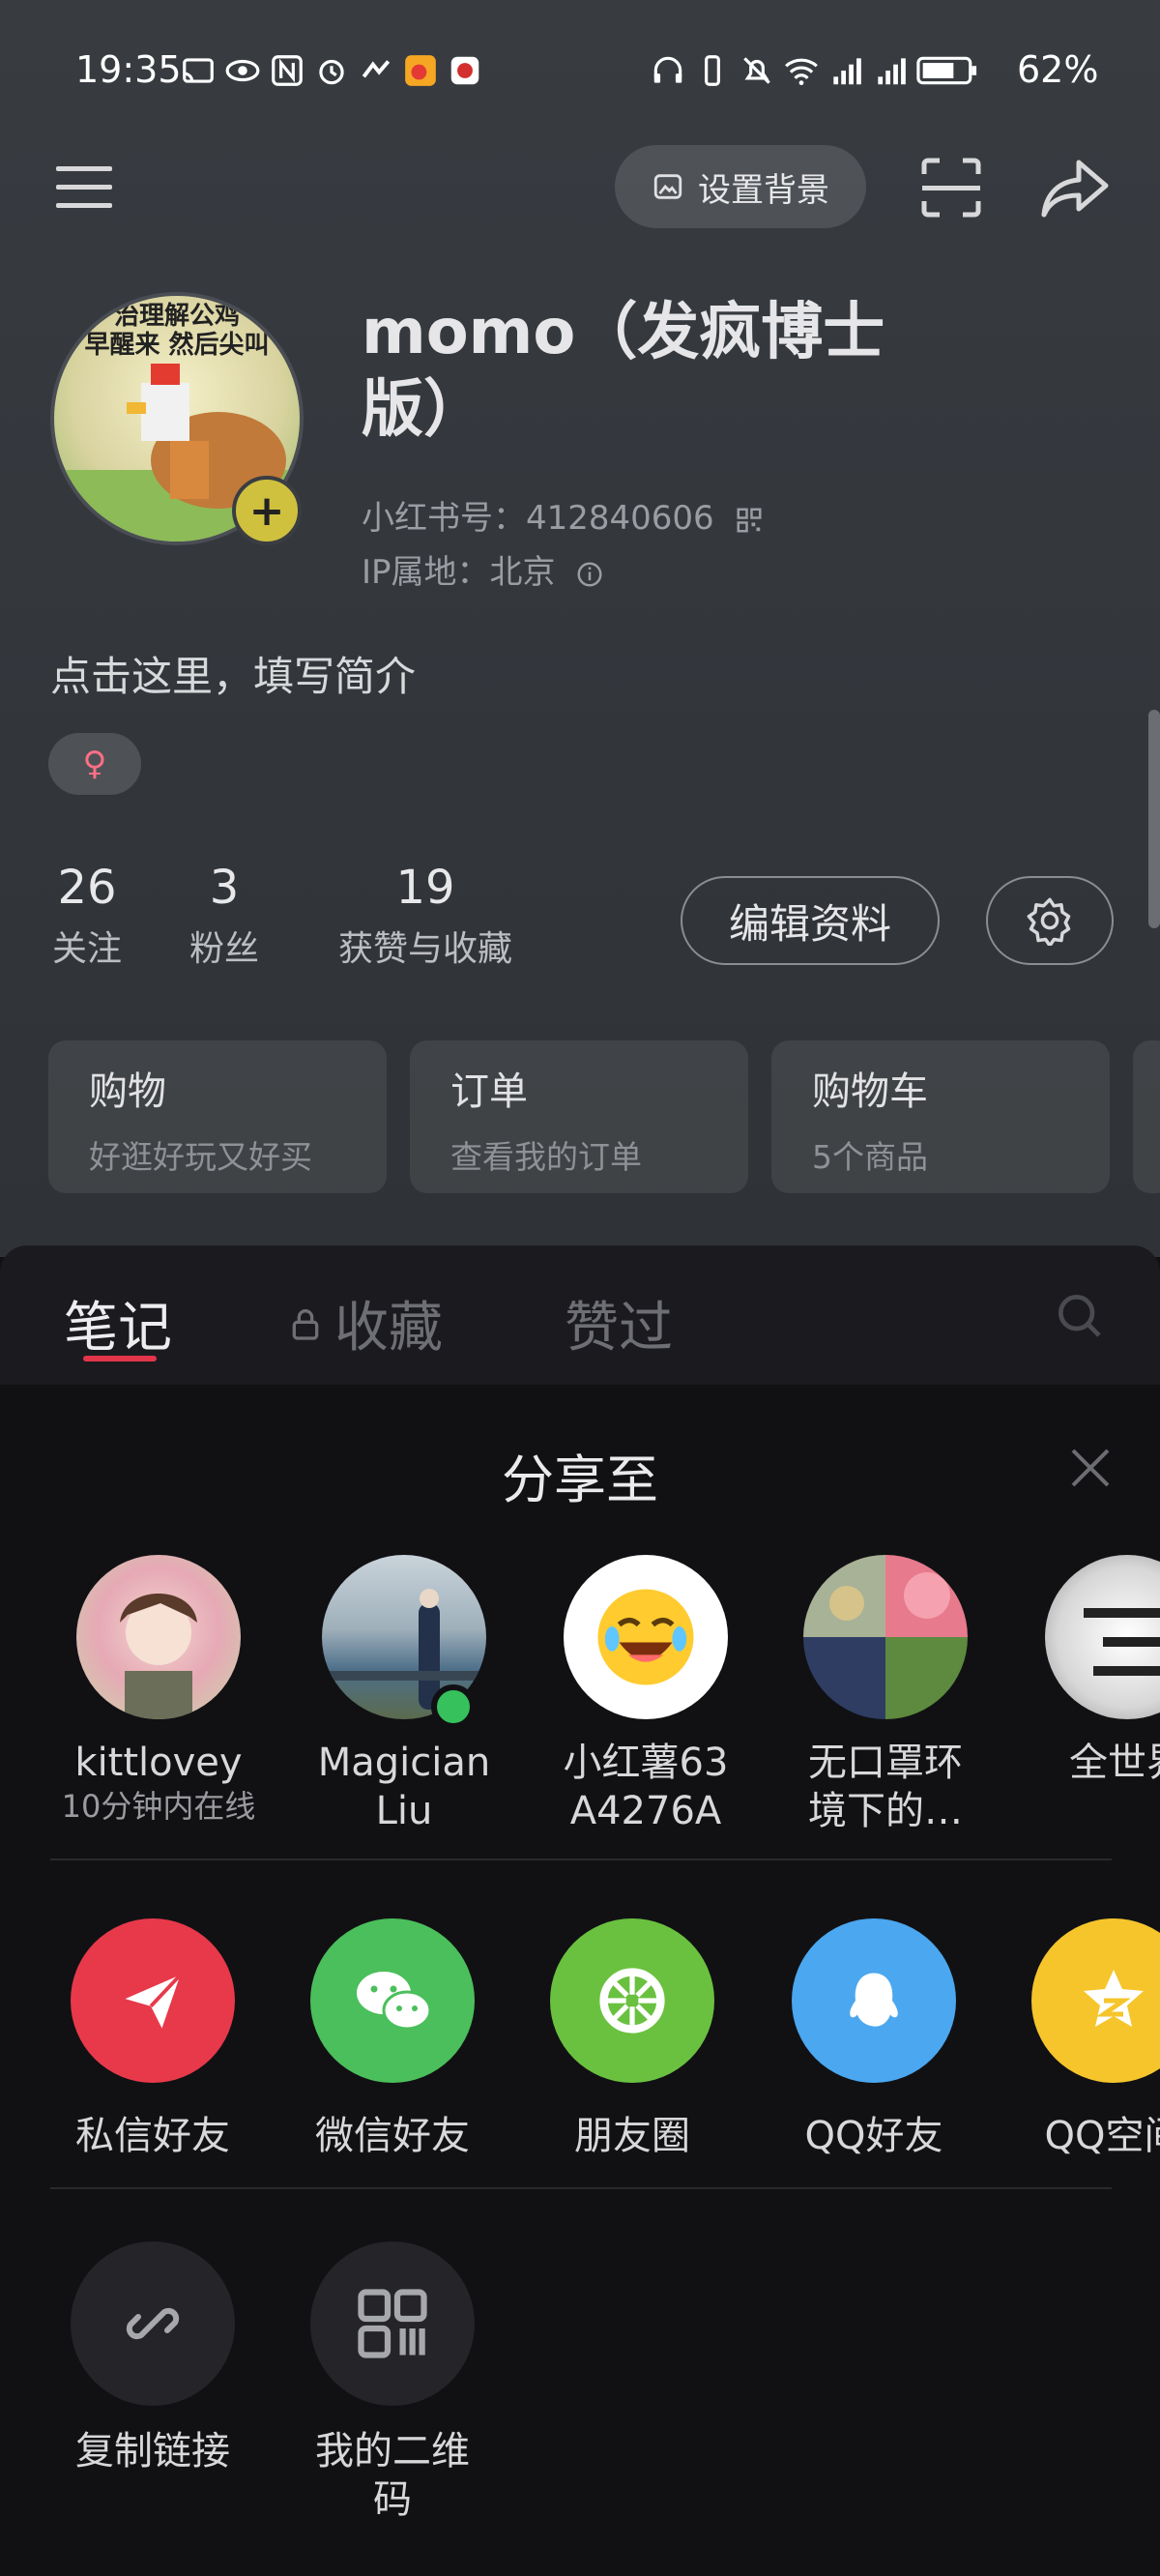  Describe the element at coordinates (951, 187) in the screenshot. I see `scan-icon` at that location.